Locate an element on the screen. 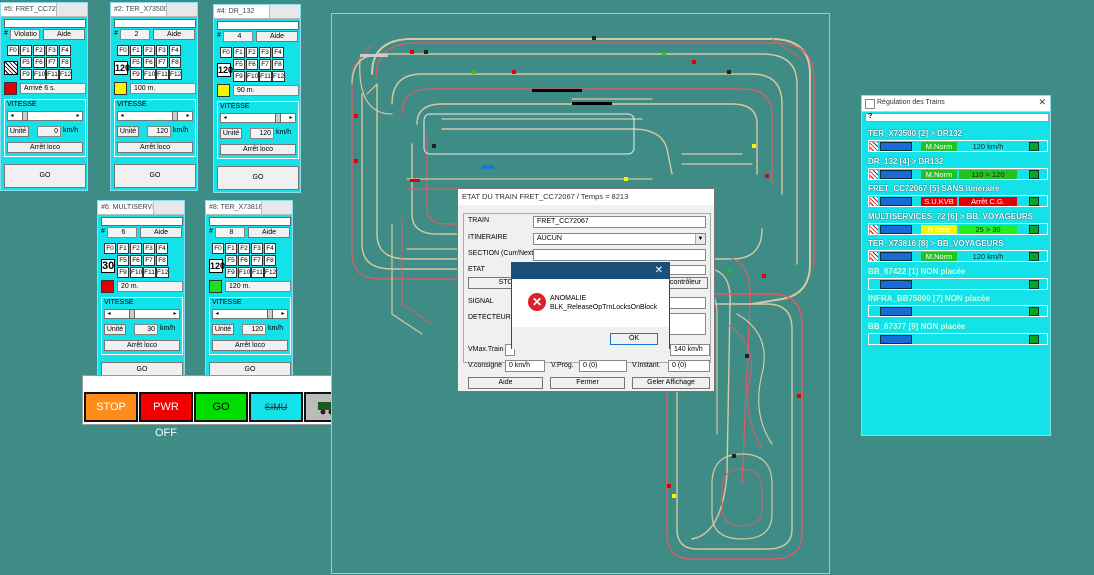 The image size is (1094, 575). address-field: Violatio is located at coordinates (25, 34).